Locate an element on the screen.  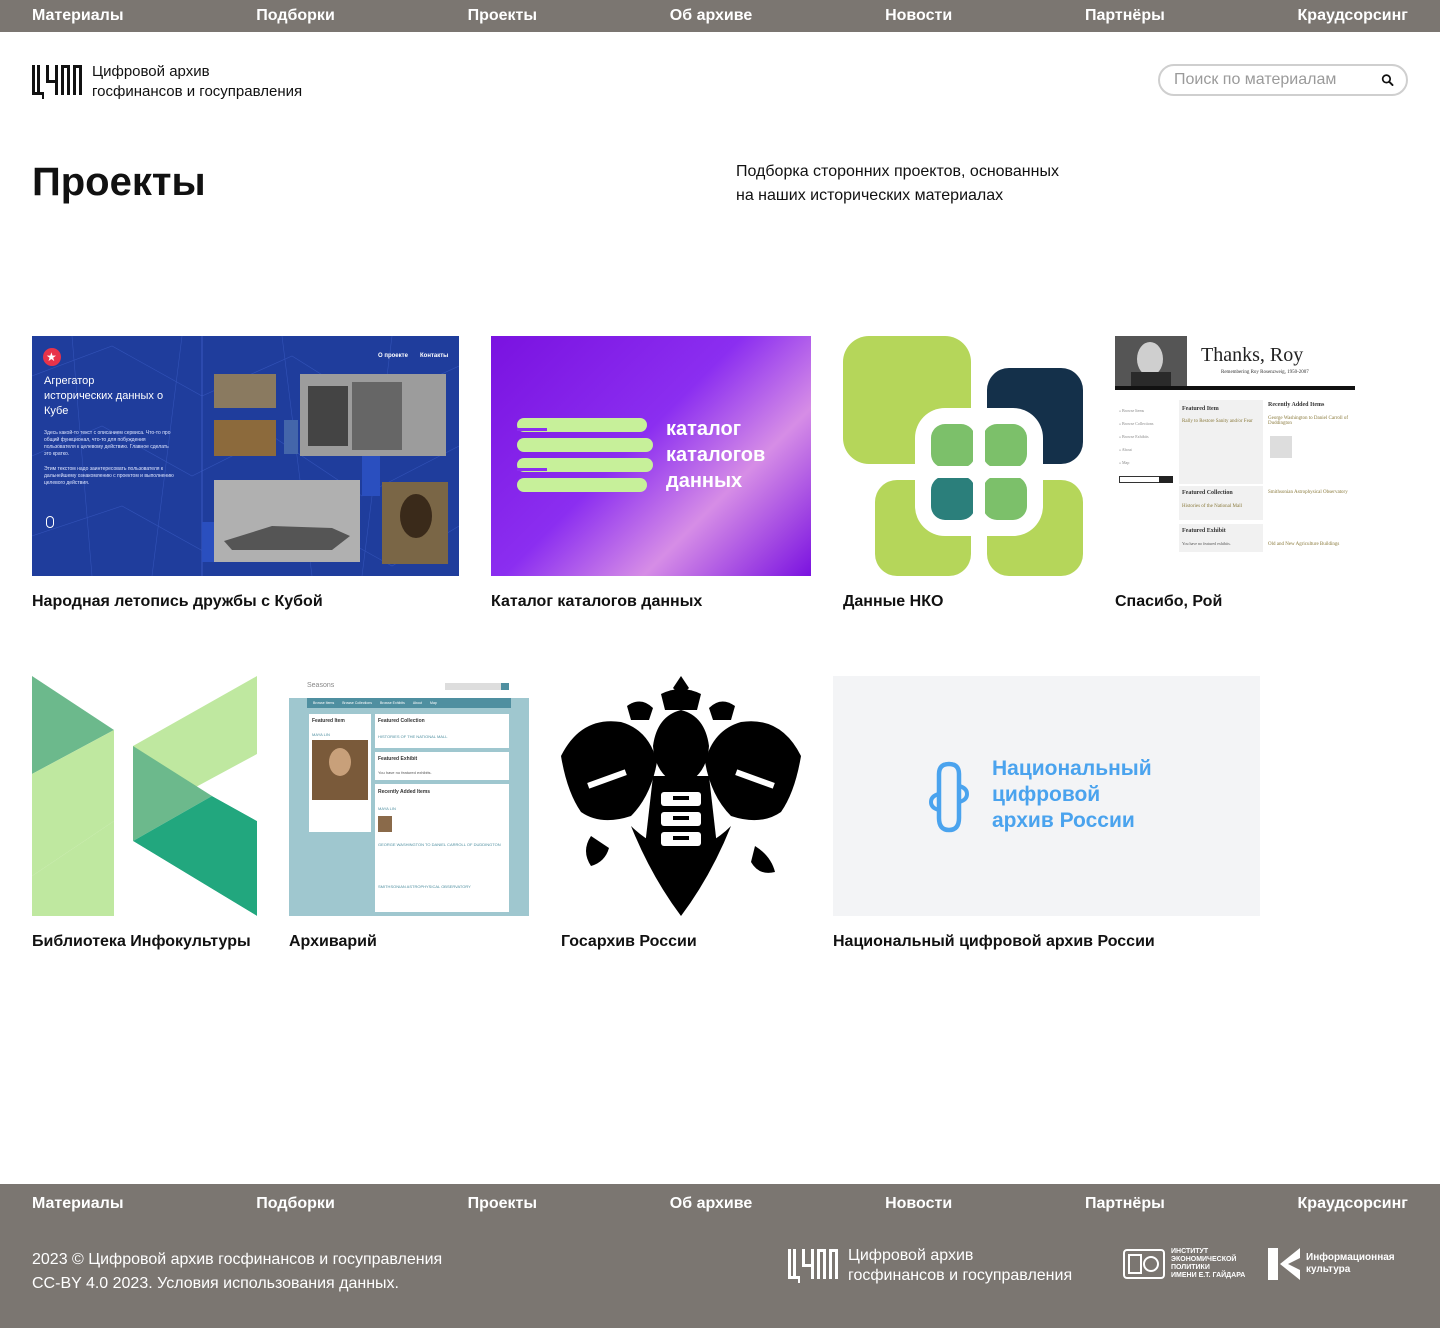
infoculture-small-logo-icon is located at coordinates (1284, 1264).